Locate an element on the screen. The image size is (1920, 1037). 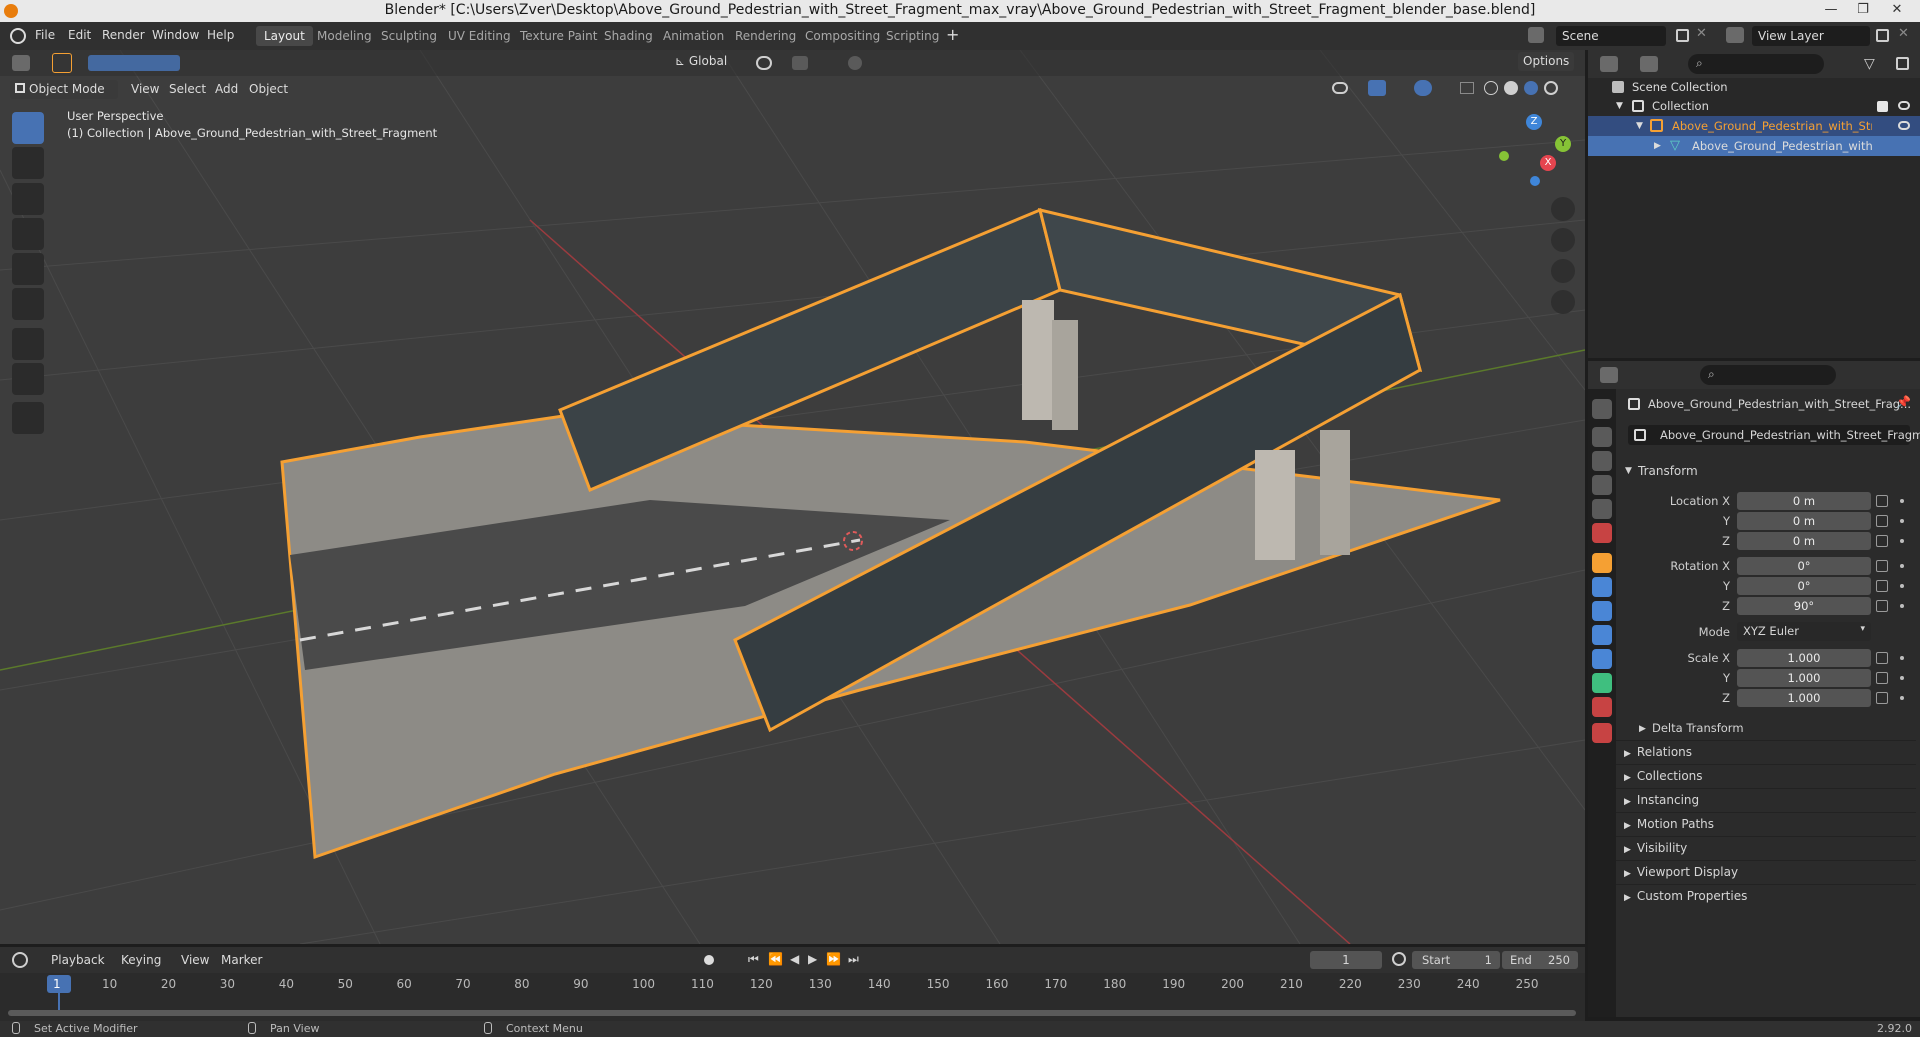
menu-keying: Keying is located at coordinates (141, 960).